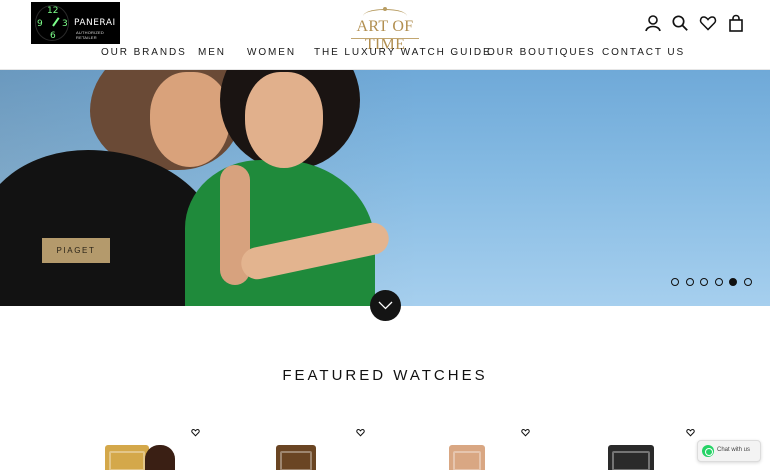 Image resolution: width=770 pixels, height=470 pixels. I want to click on shopping-bag-icon, so click(736, 23).